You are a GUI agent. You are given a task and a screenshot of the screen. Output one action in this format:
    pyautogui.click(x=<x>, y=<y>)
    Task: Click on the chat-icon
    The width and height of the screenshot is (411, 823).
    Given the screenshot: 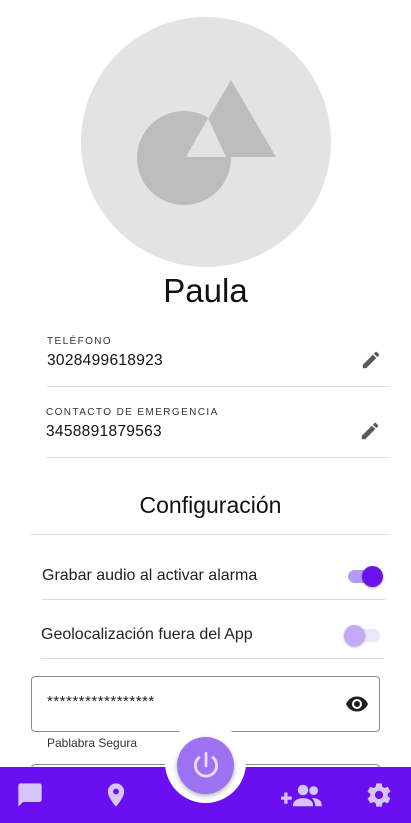 What is the action you would take?
    pyautogui.click(x=30, y=795)
    